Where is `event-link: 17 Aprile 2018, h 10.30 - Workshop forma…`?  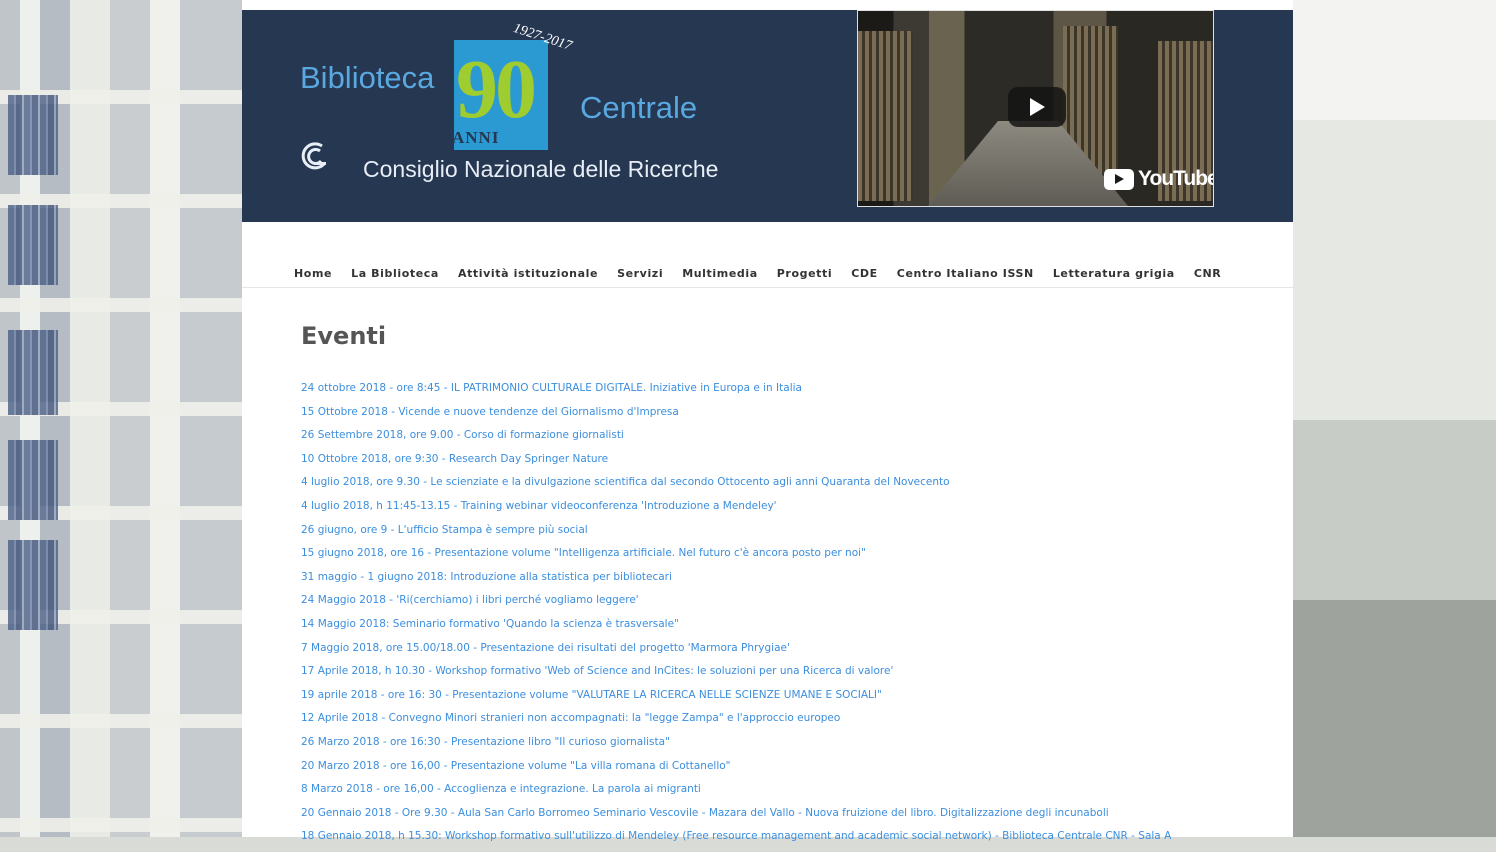 event-link: 17 Aprile 2018, h 10.30 - Workshop forma… is located at coordinates (781, 675).